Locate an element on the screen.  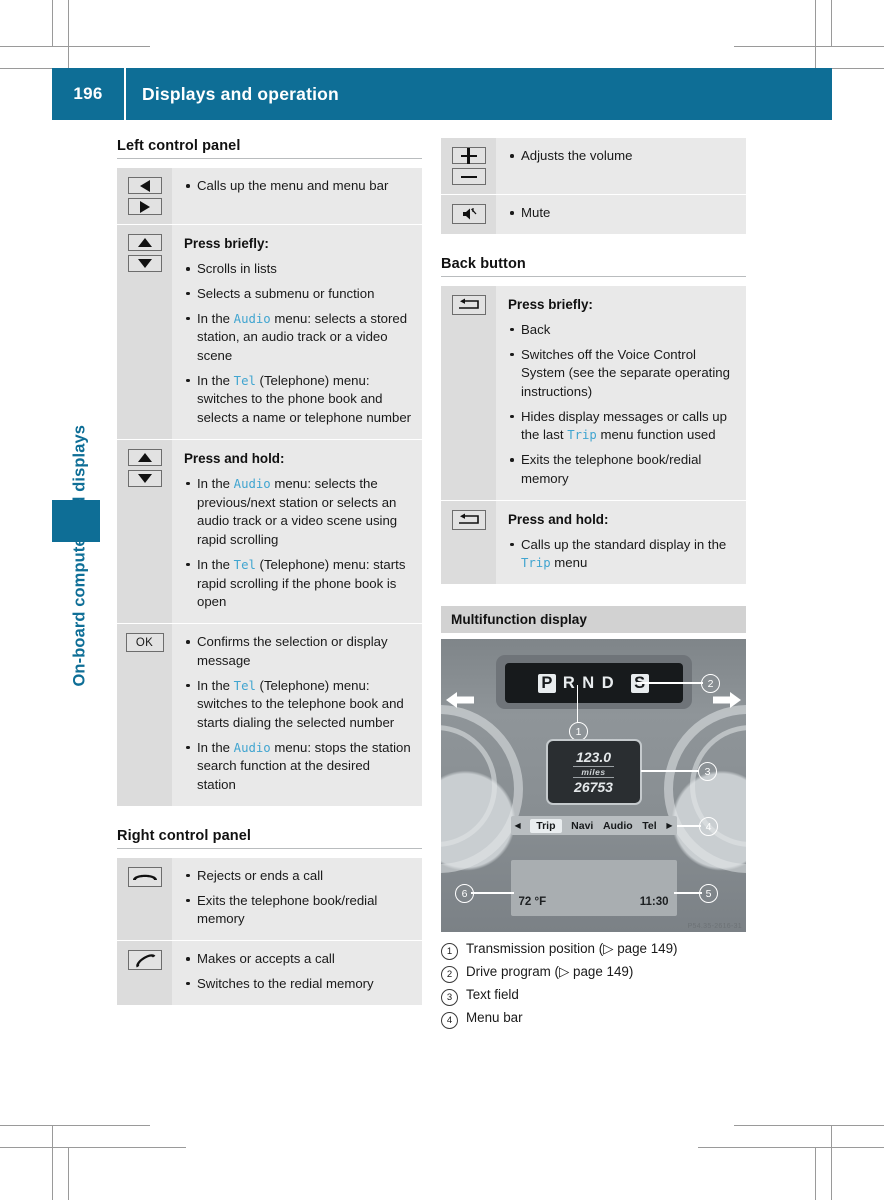
callout-3: 3 is located at coordinates (707, 772).